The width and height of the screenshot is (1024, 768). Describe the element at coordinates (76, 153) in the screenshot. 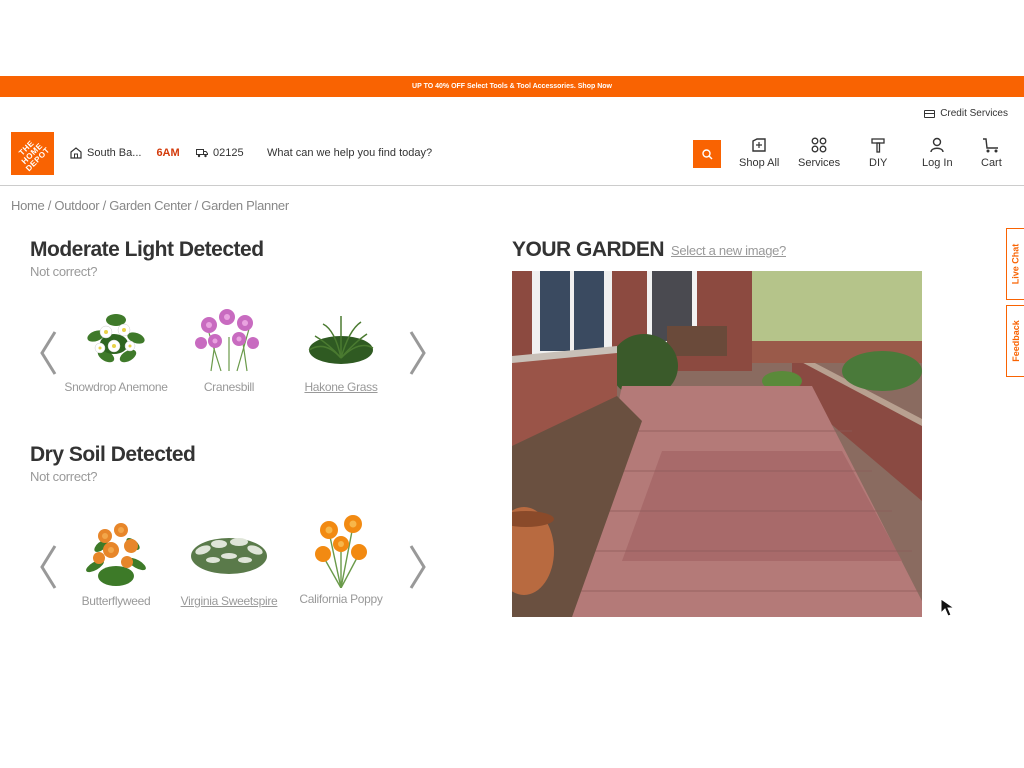

I see `store-icon` at that location.